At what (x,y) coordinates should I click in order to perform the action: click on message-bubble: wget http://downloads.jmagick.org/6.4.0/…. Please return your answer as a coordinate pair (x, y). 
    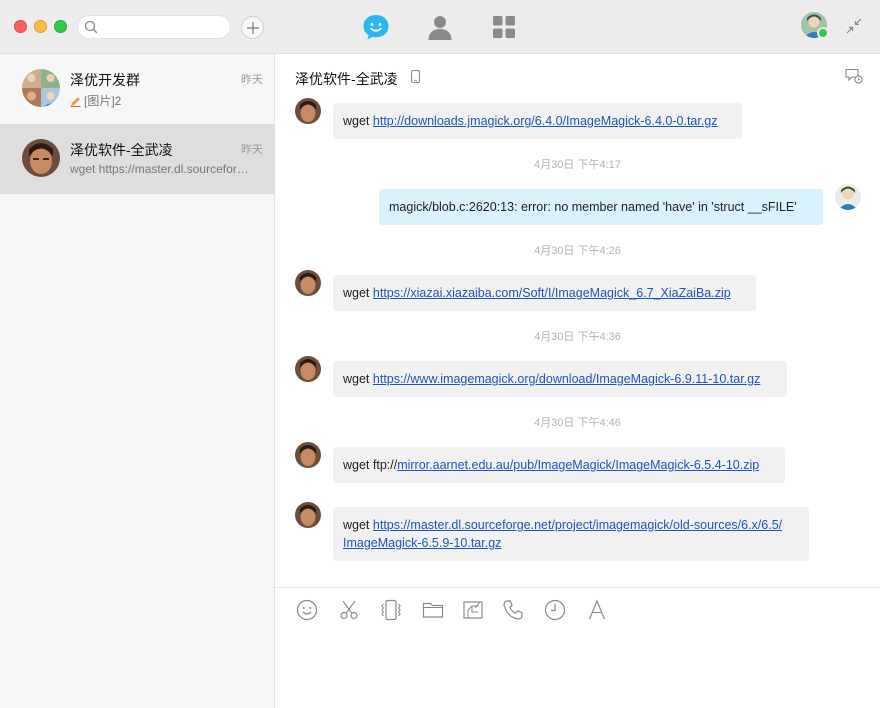
    Looking at the image, I should click on (537, 121).